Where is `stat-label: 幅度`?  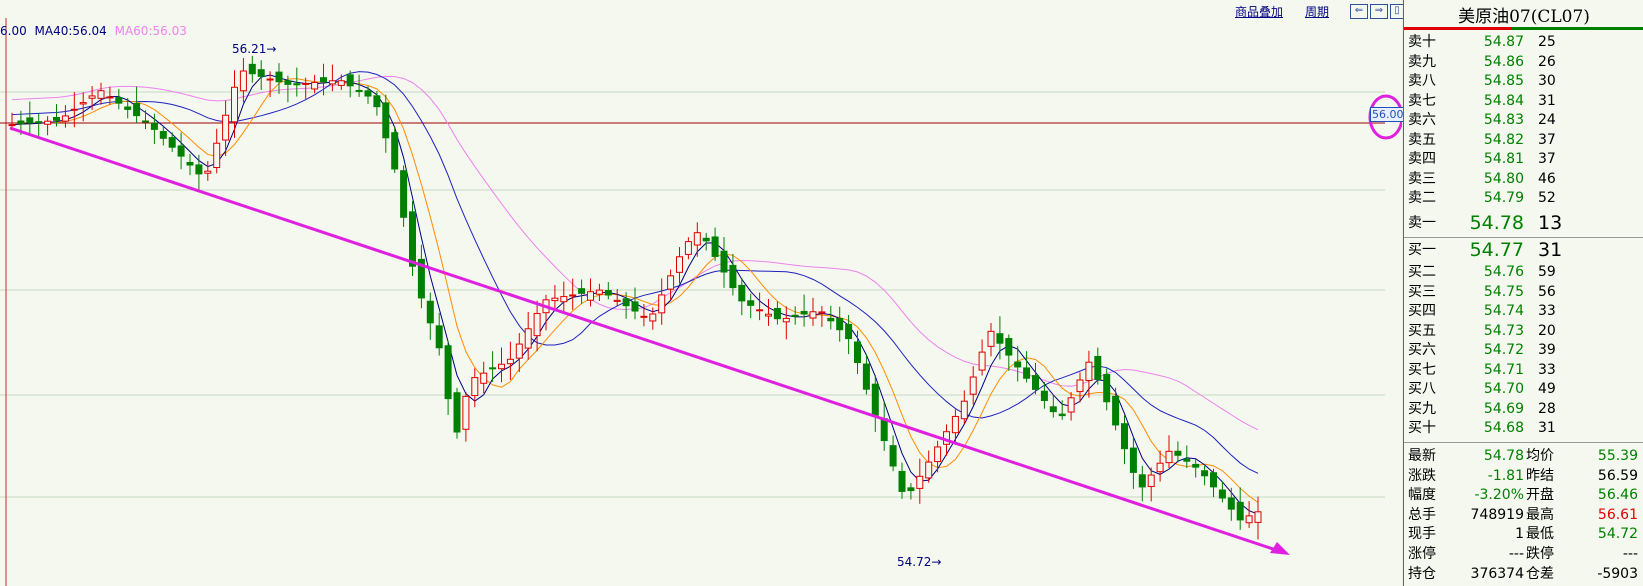
stat-label: 幅度 is located at coordinates (1422, 495).